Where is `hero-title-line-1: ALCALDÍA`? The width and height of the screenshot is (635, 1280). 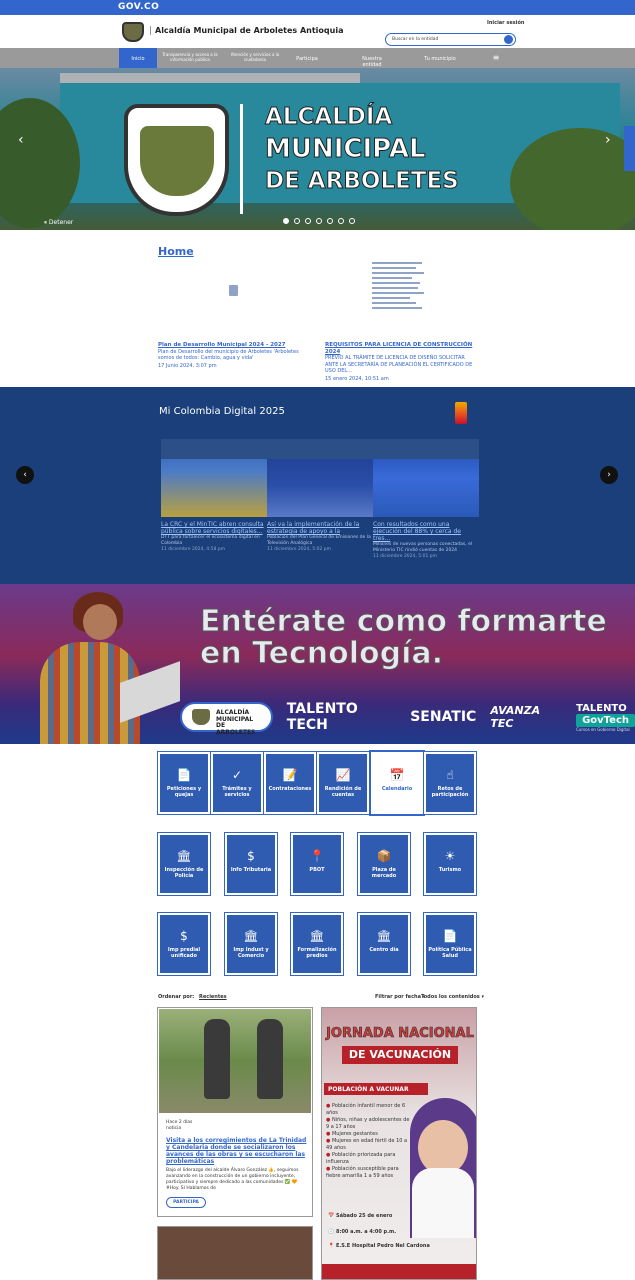 hero-title-line-1: ALCALDÍA is located at coordinates (328, 117).